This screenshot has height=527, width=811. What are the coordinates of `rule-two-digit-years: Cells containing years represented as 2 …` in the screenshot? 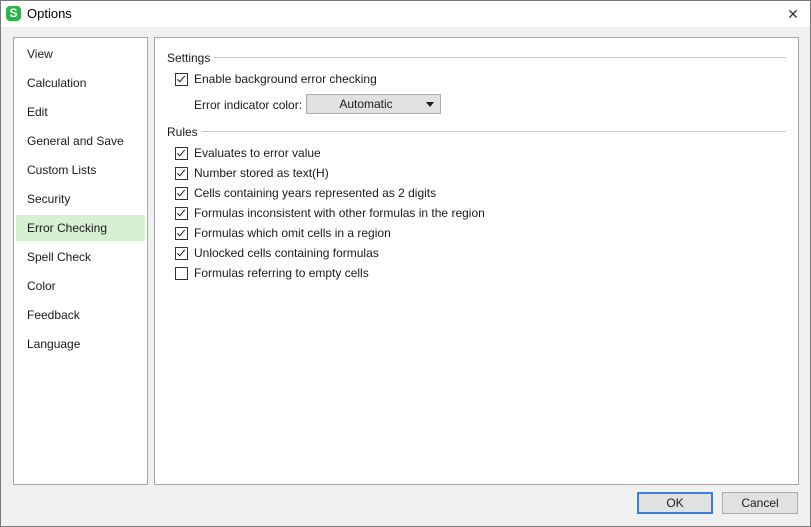 It's located at (305, 193).